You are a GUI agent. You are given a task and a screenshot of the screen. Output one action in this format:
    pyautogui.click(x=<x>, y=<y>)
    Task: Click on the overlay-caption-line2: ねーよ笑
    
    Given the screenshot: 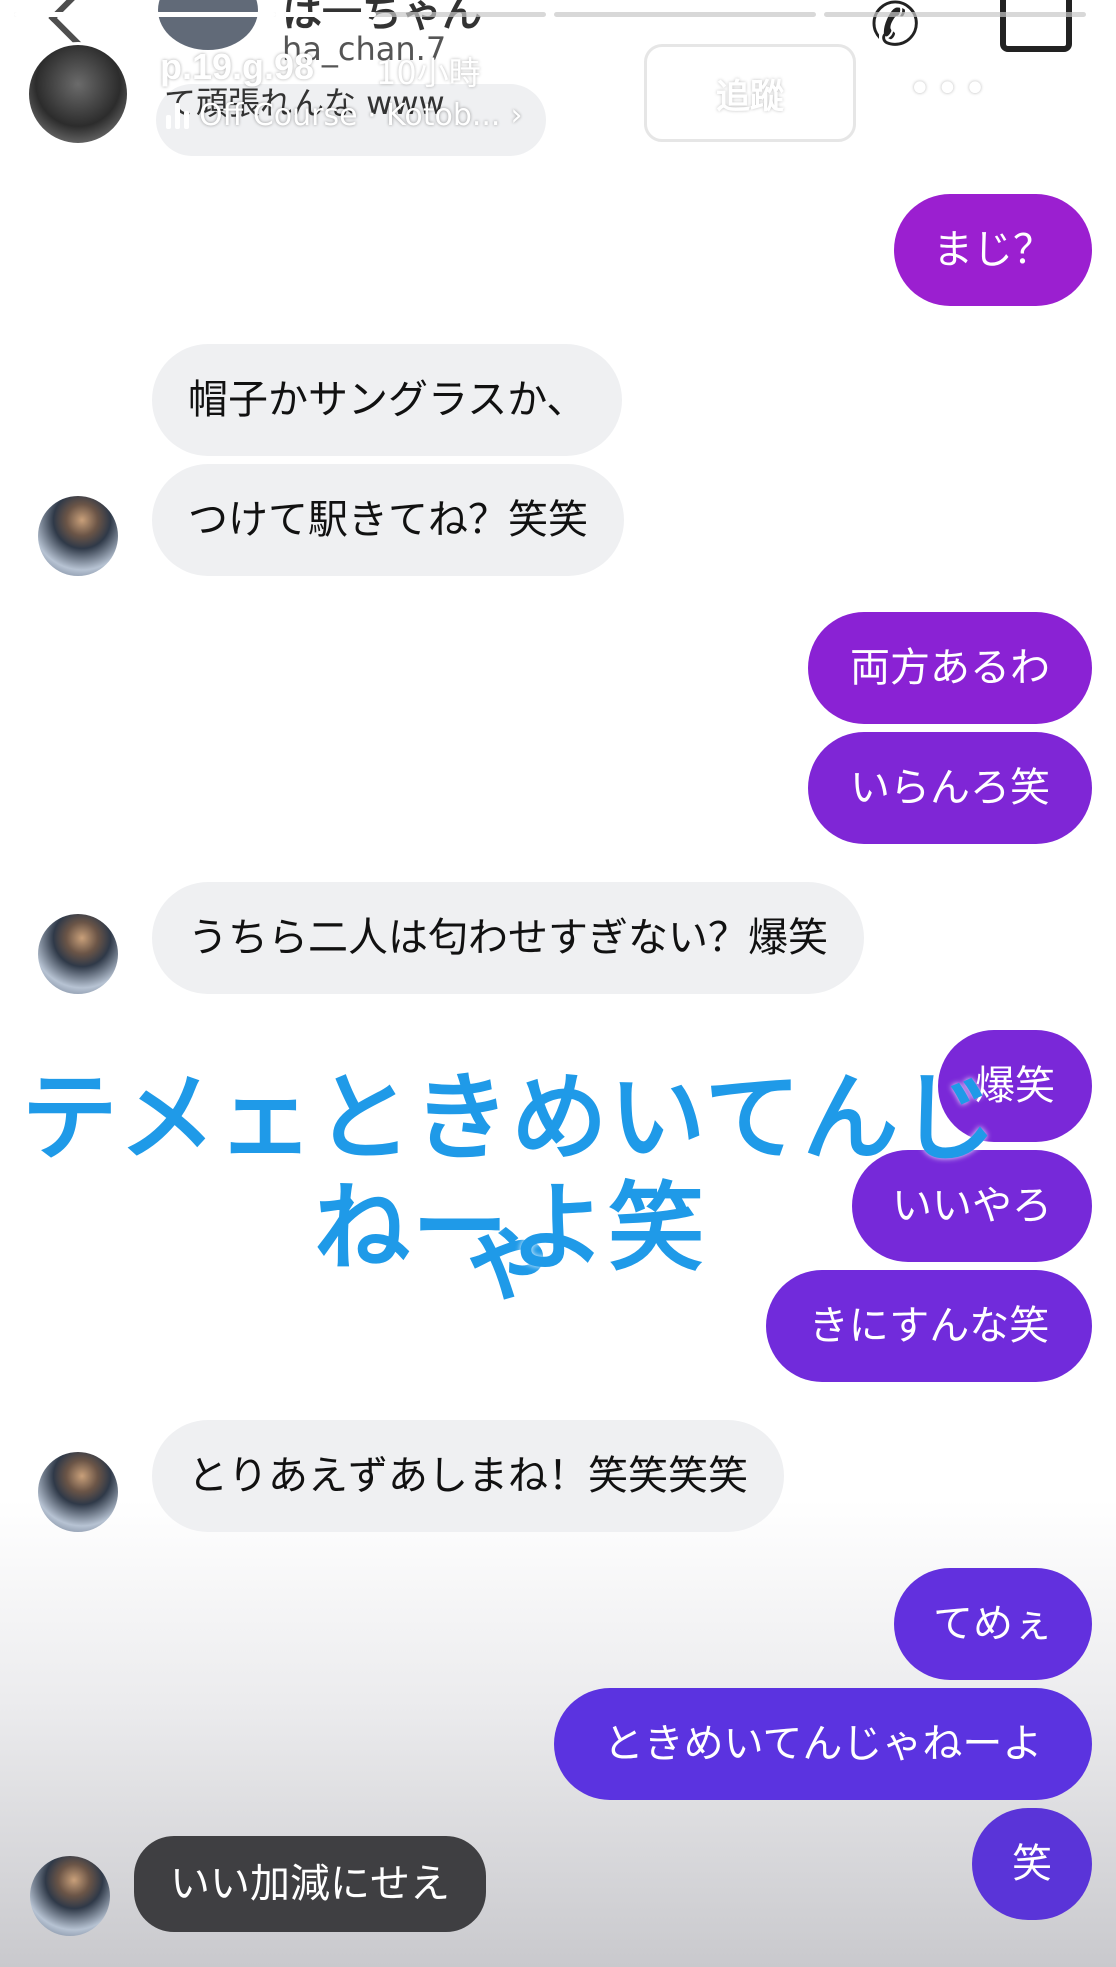 What is the action you would take?
    pyautogui.click(x=510, y=1228)
    